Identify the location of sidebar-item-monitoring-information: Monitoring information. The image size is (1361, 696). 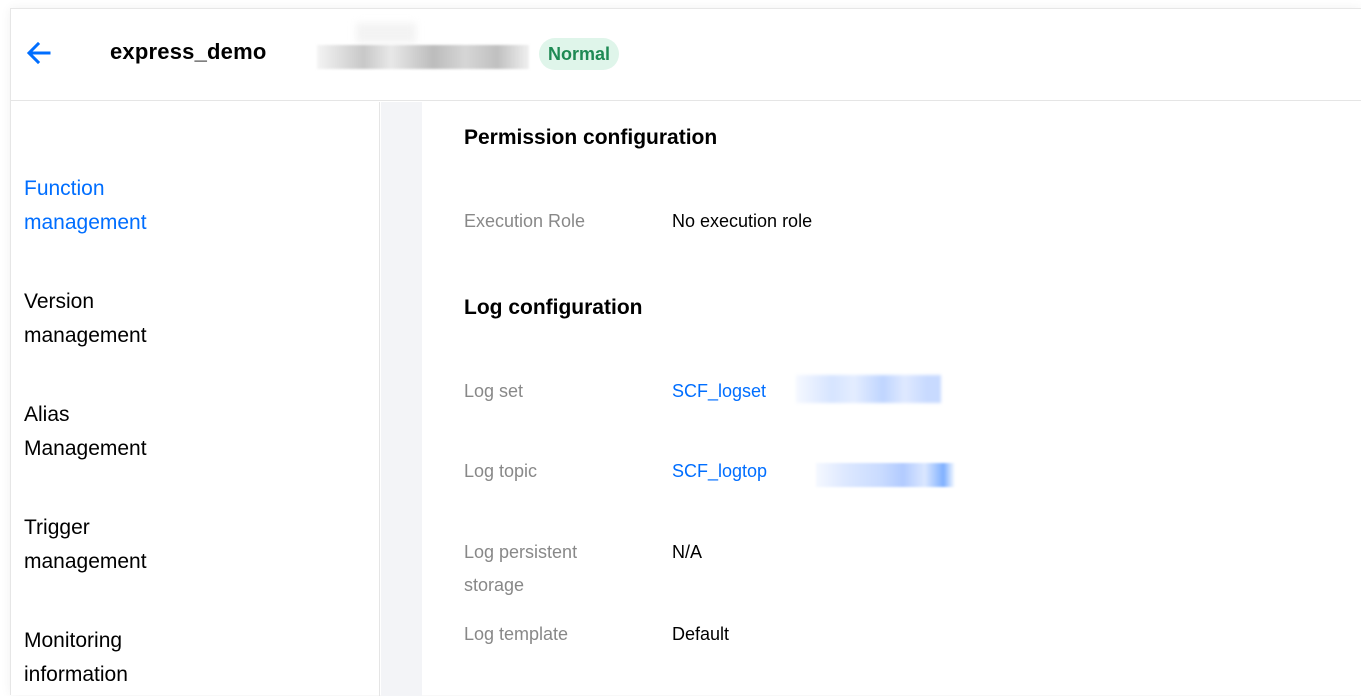
(189, 658).